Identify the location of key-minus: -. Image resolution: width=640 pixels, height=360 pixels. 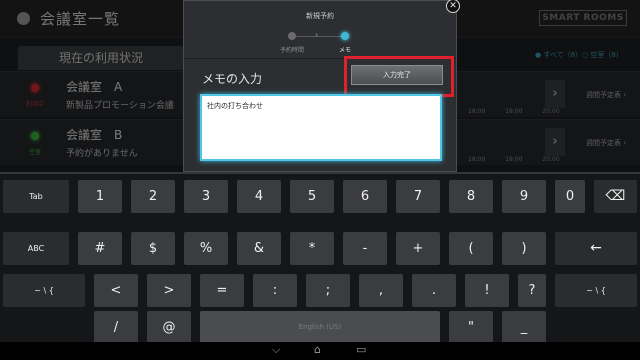
(365, 248).